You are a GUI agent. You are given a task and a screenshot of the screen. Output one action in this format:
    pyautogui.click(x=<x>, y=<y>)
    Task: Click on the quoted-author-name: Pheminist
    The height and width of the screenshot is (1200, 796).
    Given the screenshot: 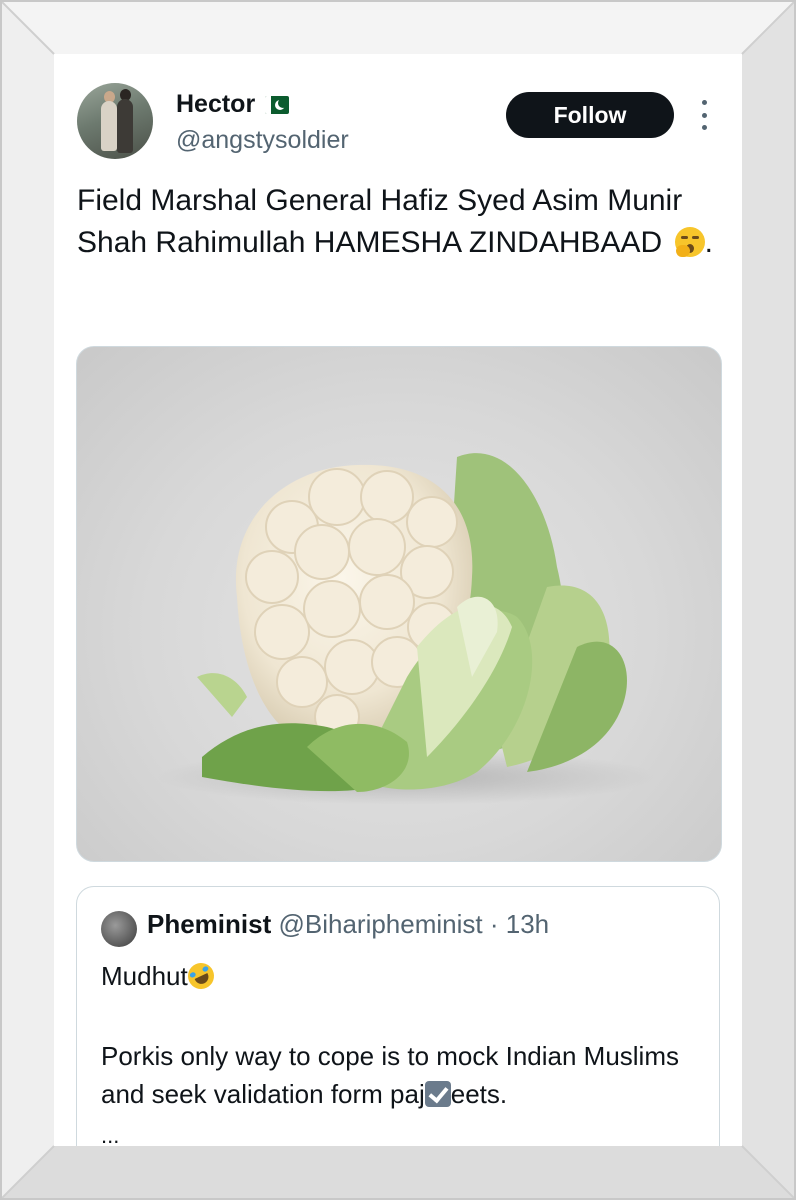 What is the action you would take?
    pyautogui.click(x=209, y=924)
    